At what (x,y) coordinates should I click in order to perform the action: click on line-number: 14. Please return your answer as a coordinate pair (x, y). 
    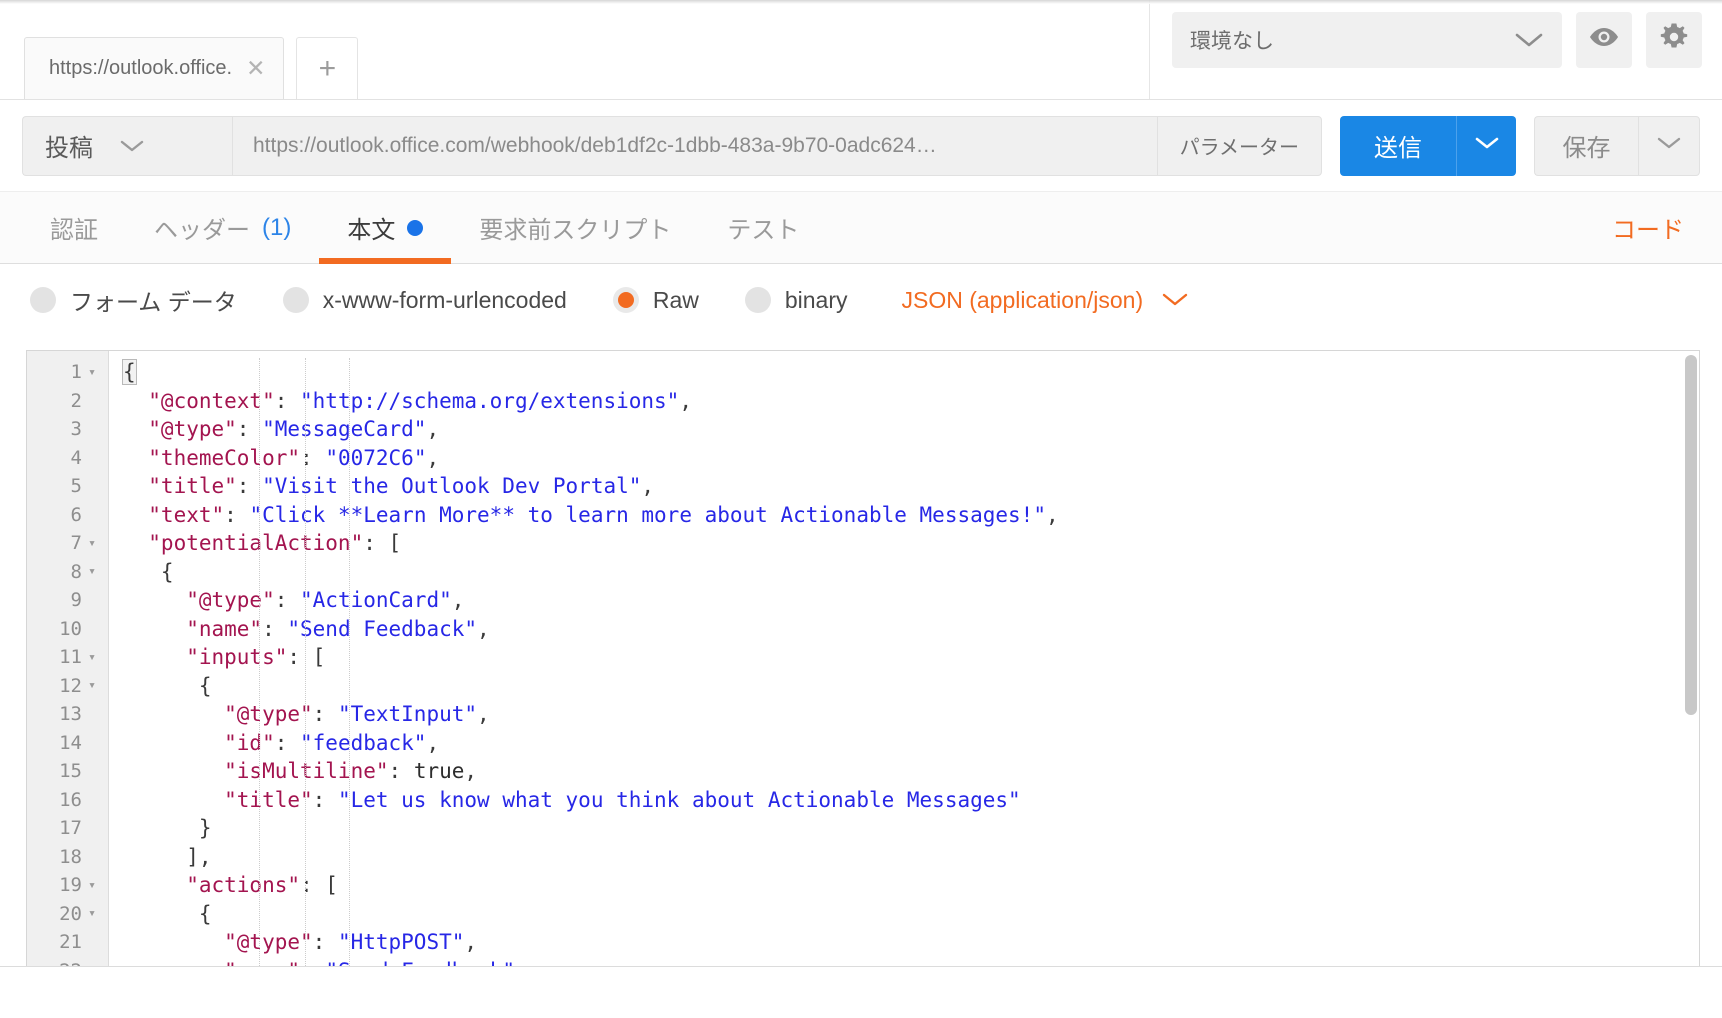
    Looking at the image, I should click on (70, 742).